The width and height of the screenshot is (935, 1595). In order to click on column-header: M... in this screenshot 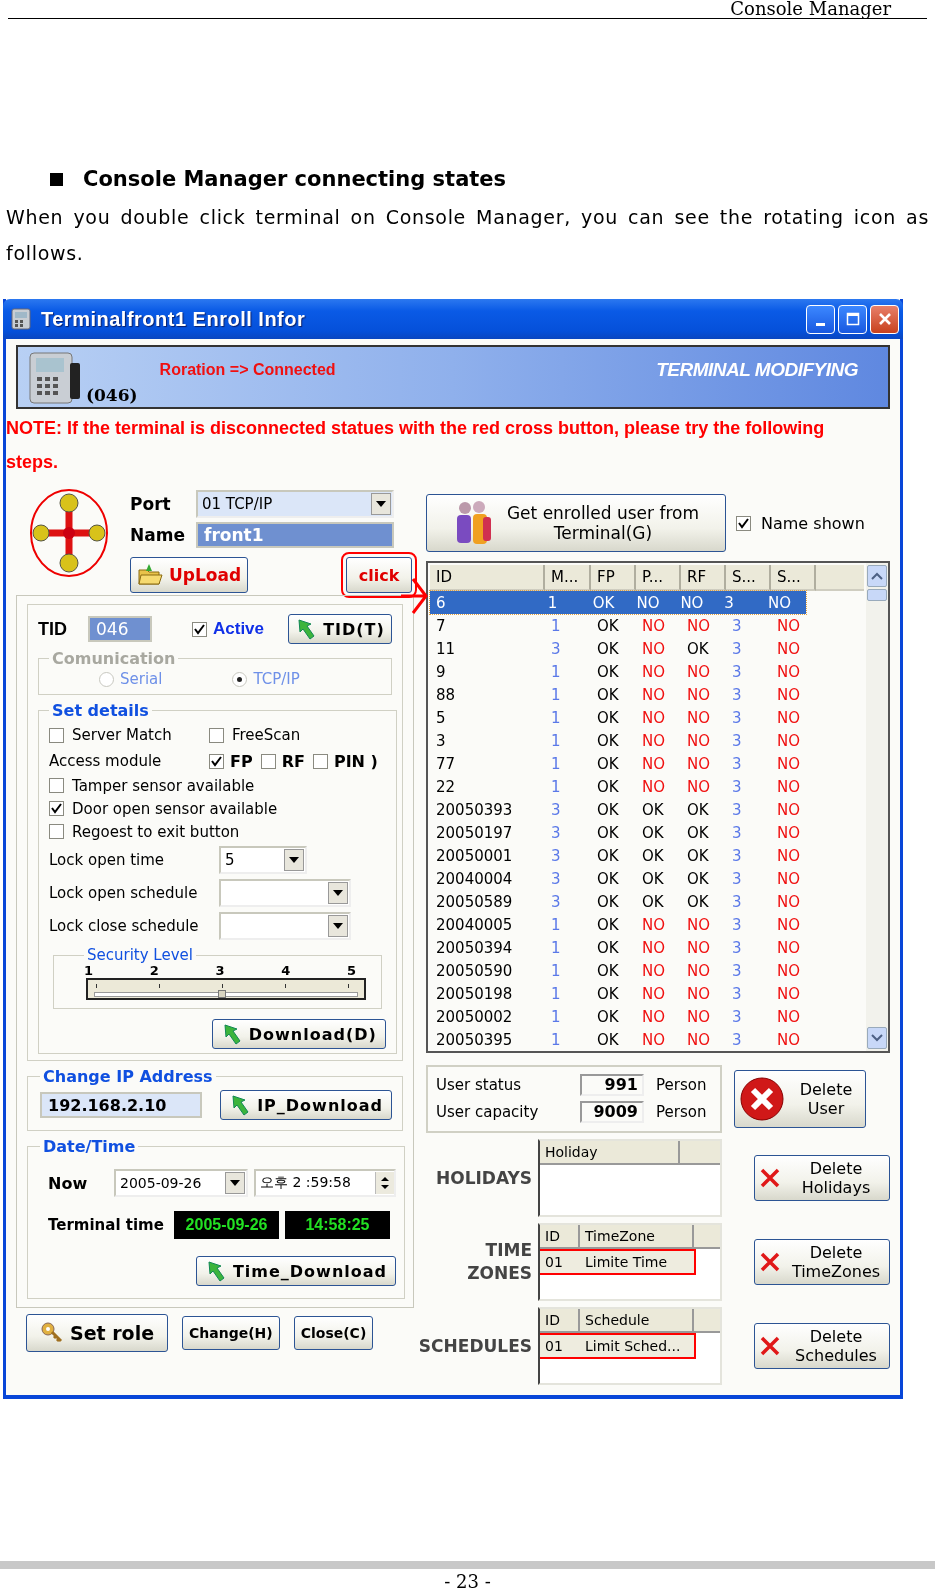, I will do `click(568, 578)`.